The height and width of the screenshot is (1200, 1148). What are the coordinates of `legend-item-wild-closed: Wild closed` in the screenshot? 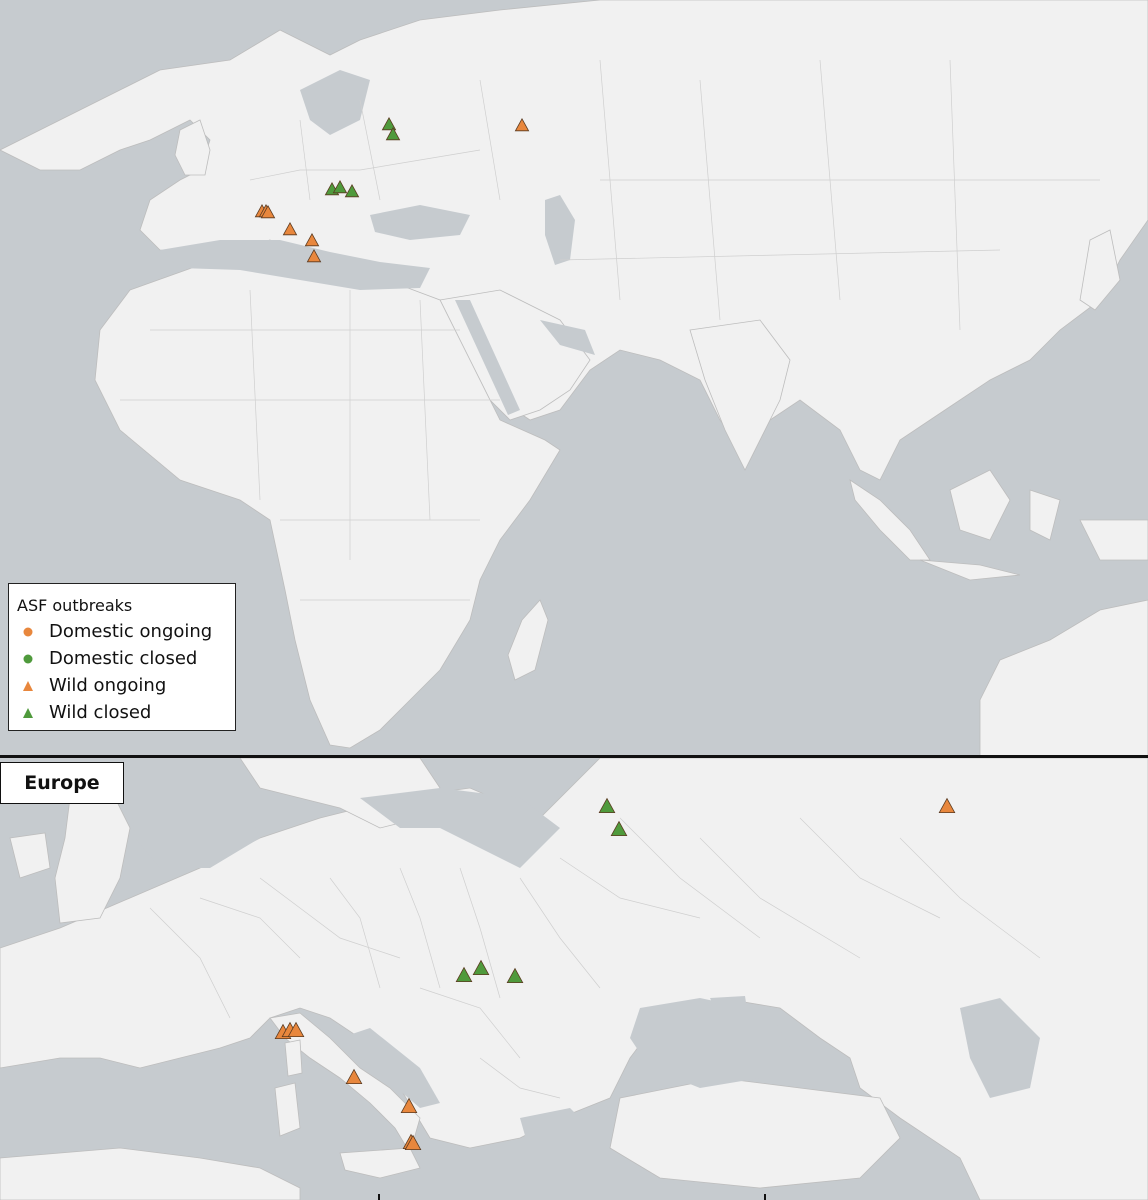 It's located at (121, 712).